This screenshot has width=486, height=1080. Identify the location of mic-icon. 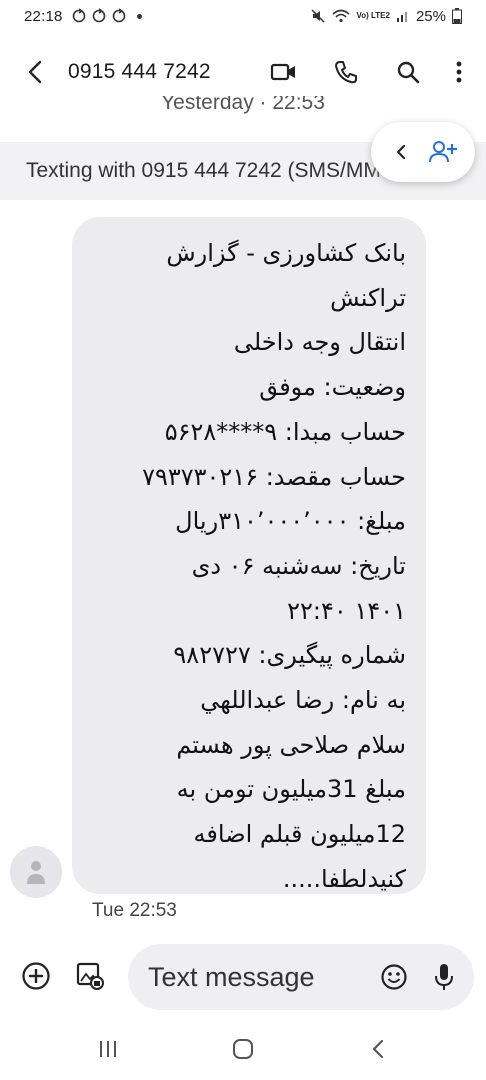
(444, 977).